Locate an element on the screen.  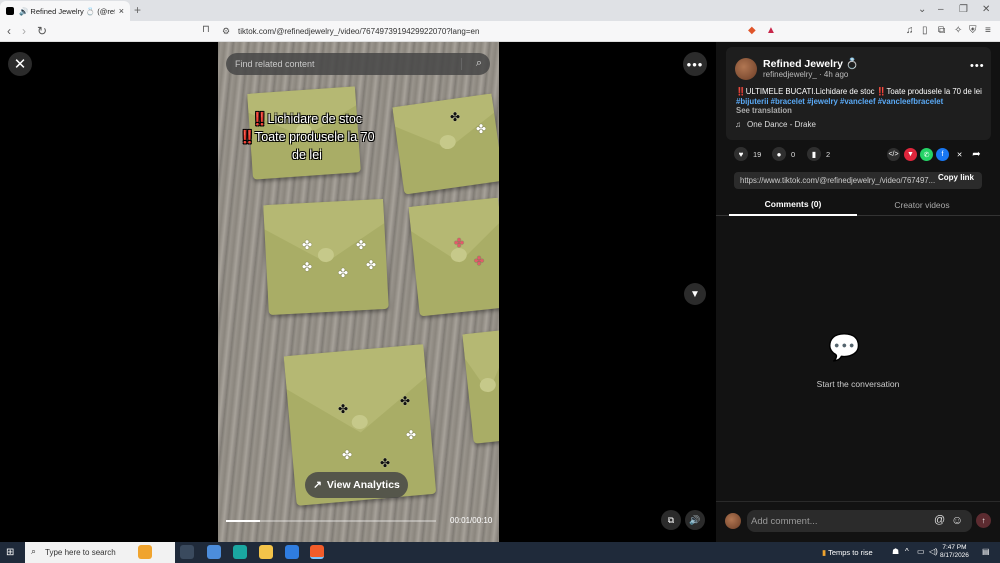
task-view-icon is located at coordinates (187, 552).